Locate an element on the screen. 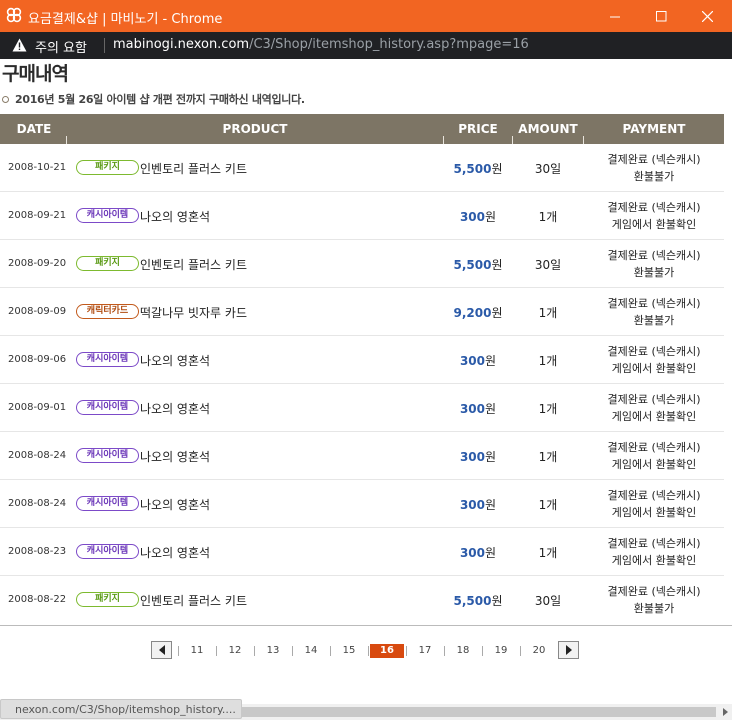 The height and width of the screenshot is (720, 732). next-page-button is located at coordinates (568, 650).